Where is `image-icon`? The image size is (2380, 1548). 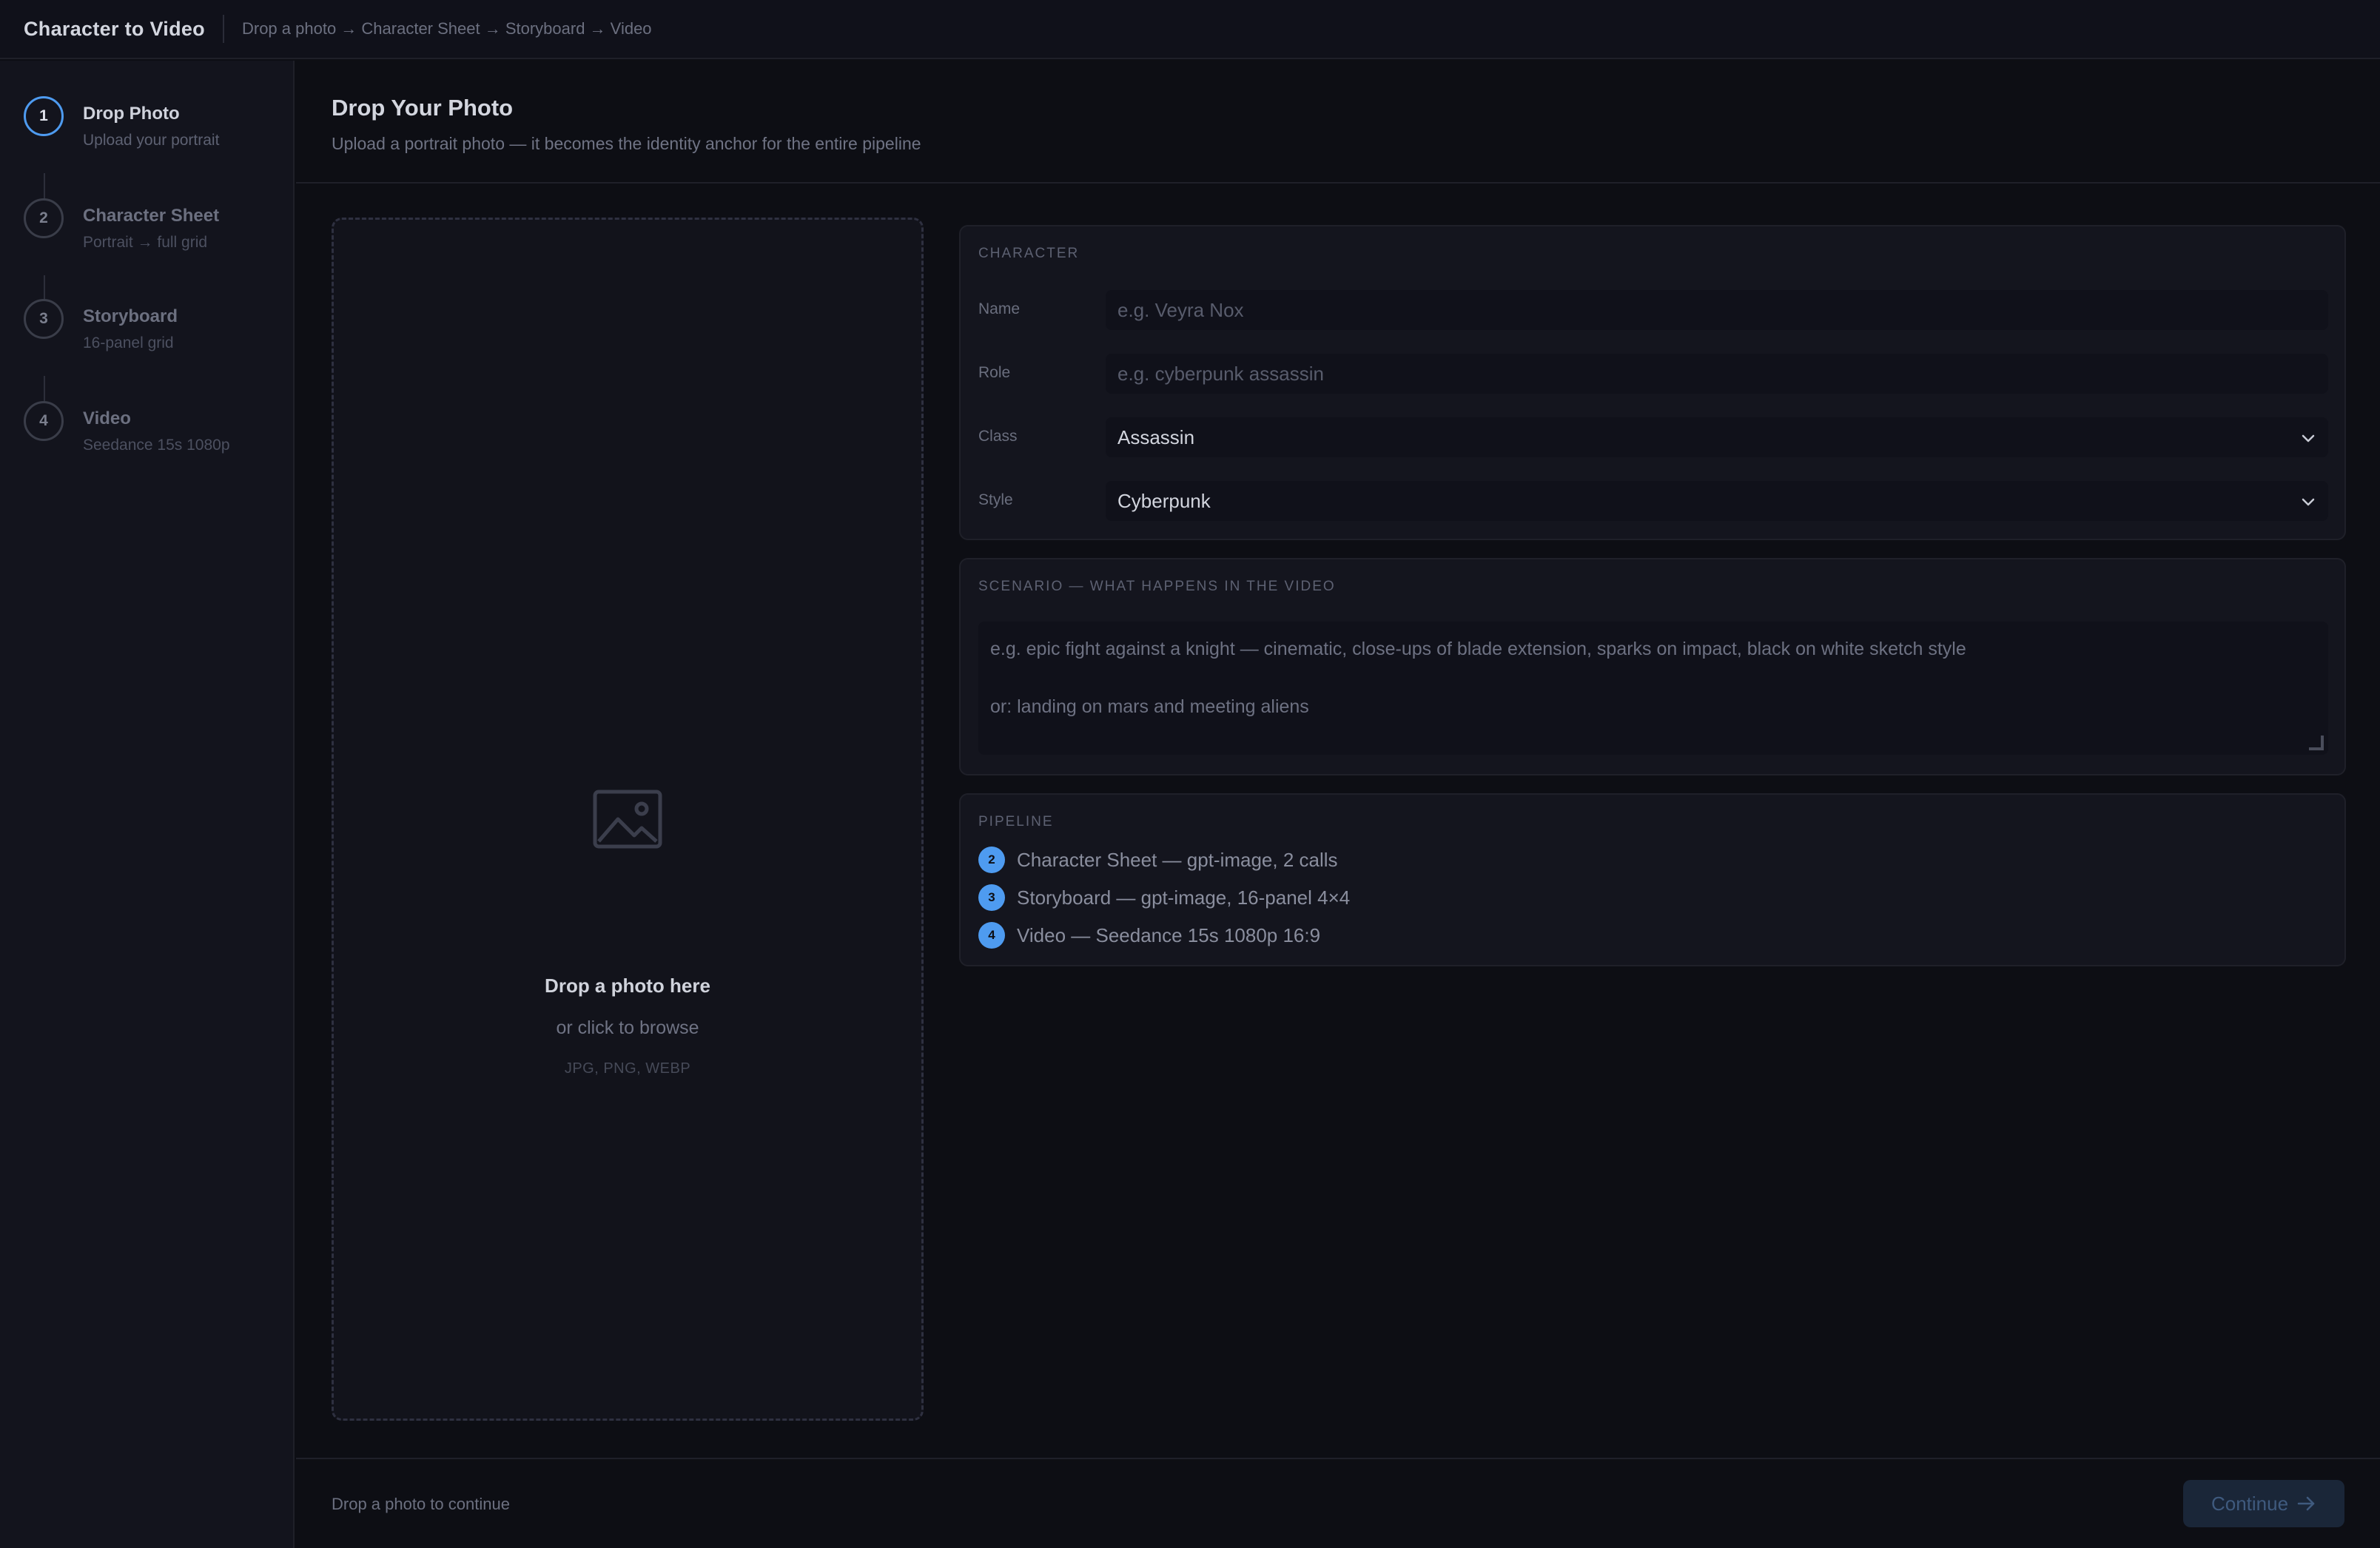
image-icon is located at coordinates (628, 819).